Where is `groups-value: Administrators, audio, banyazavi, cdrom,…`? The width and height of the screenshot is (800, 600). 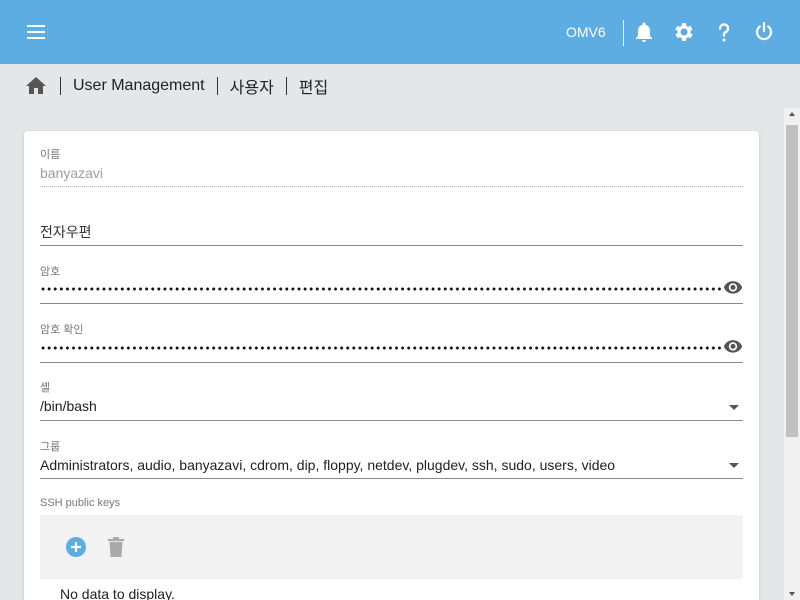
groups-value: Administrators, audio, banyazavi, cdrom,… is located at coordinates (328, 465).